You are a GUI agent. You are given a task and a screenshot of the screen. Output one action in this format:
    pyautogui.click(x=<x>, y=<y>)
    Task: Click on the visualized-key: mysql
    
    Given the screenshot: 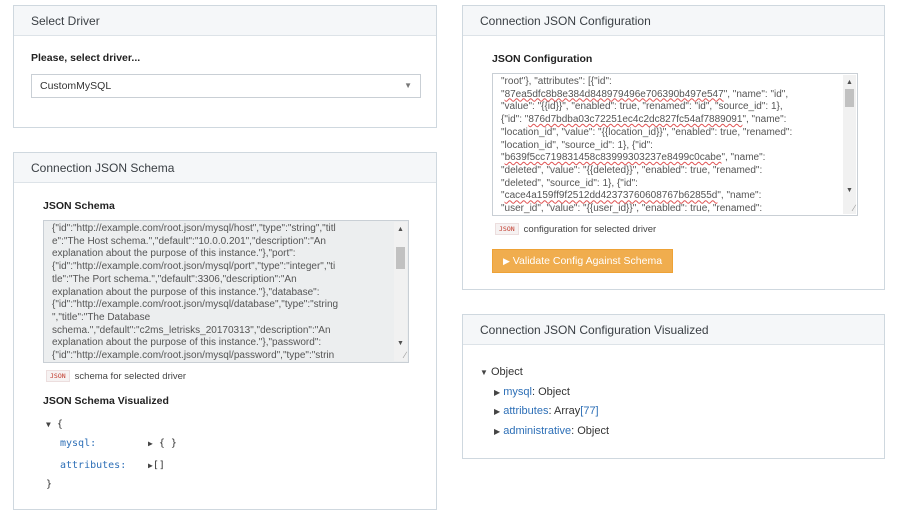 What is the action you would take?
    pyautogui.click(x=517, y=392)
    